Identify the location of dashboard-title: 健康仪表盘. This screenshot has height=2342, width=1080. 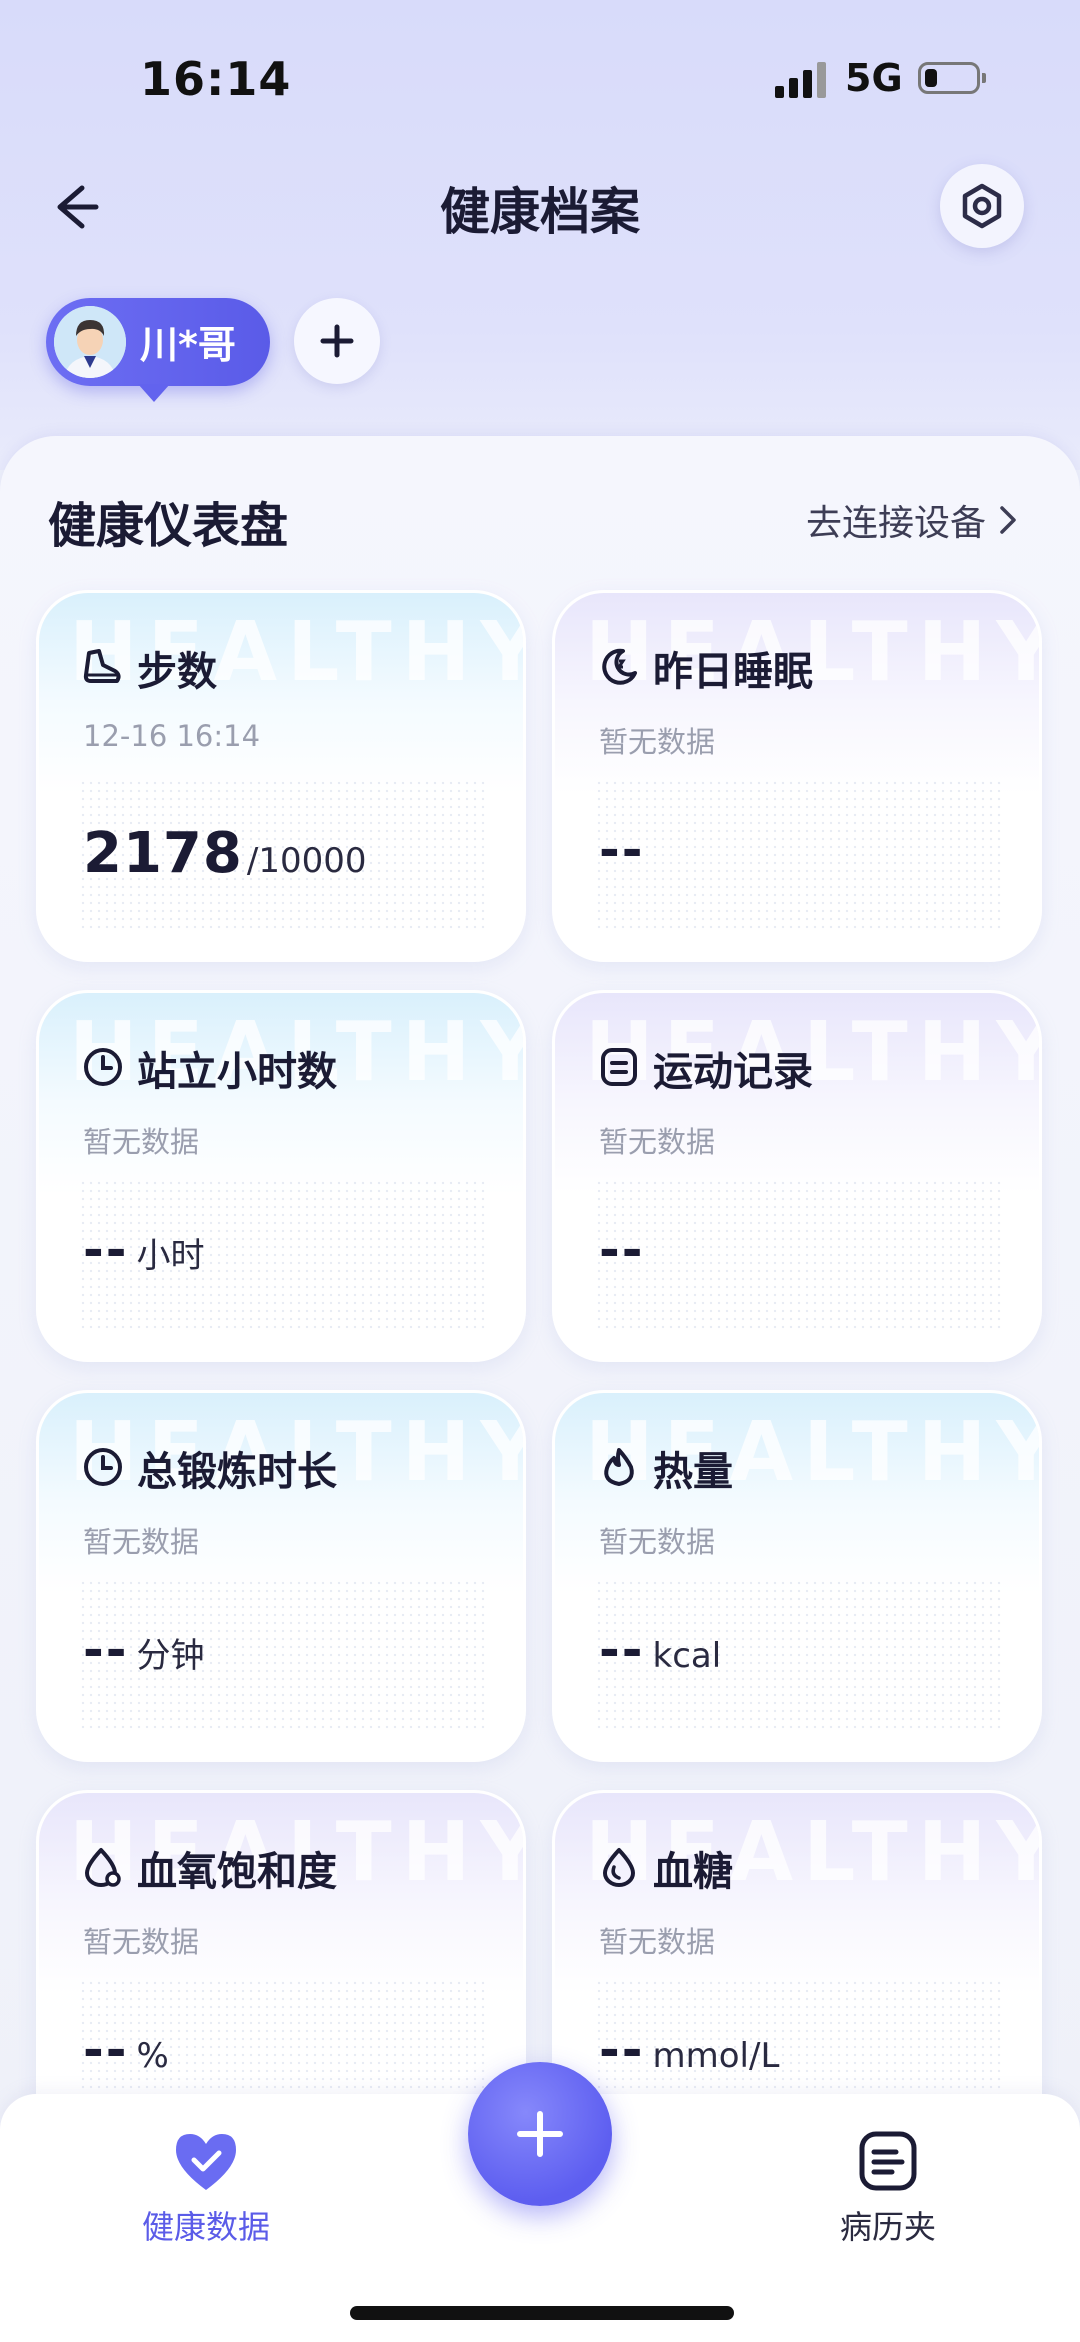
(168, 526).